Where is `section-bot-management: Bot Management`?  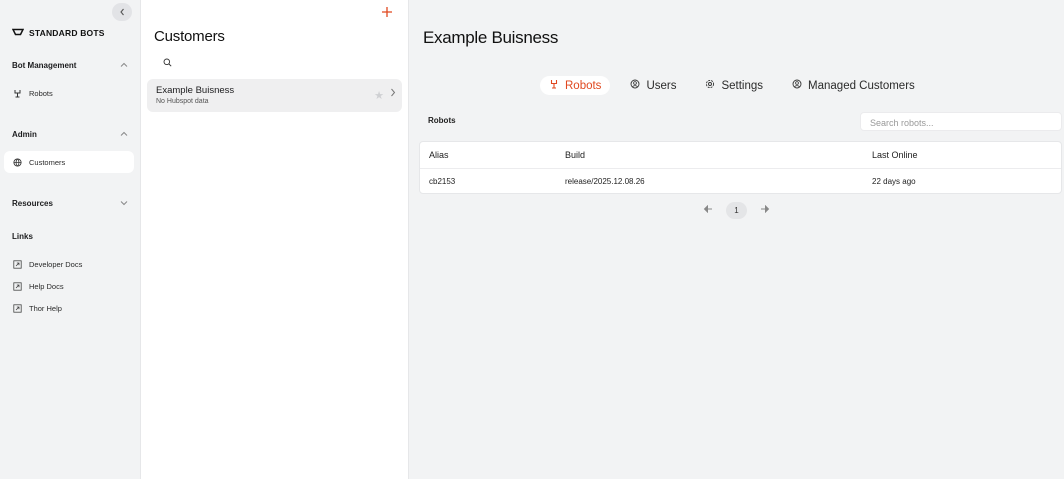
section-bot-management: Bot Management is located at coordinates (70, 65).